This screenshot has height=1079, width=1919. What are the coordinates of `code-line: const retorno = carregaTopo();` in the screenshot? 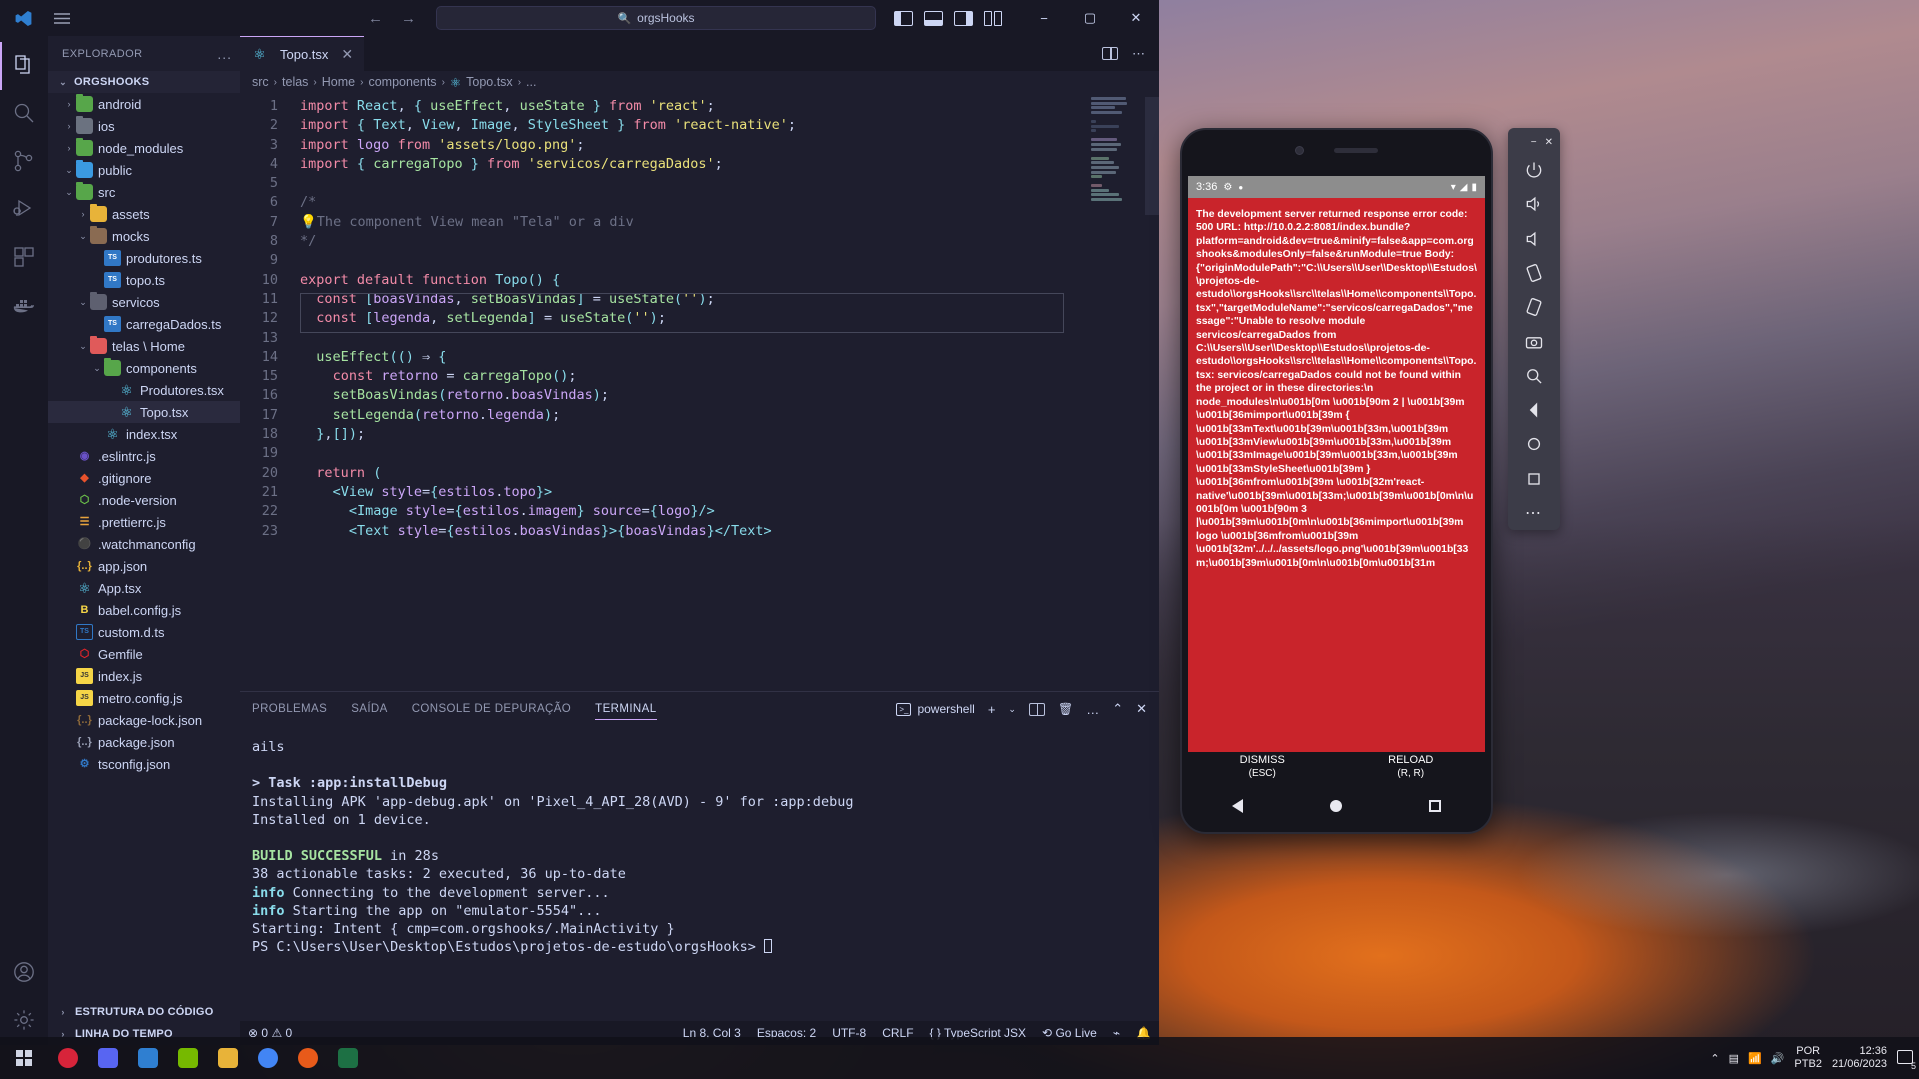 It's located at (729, 376).